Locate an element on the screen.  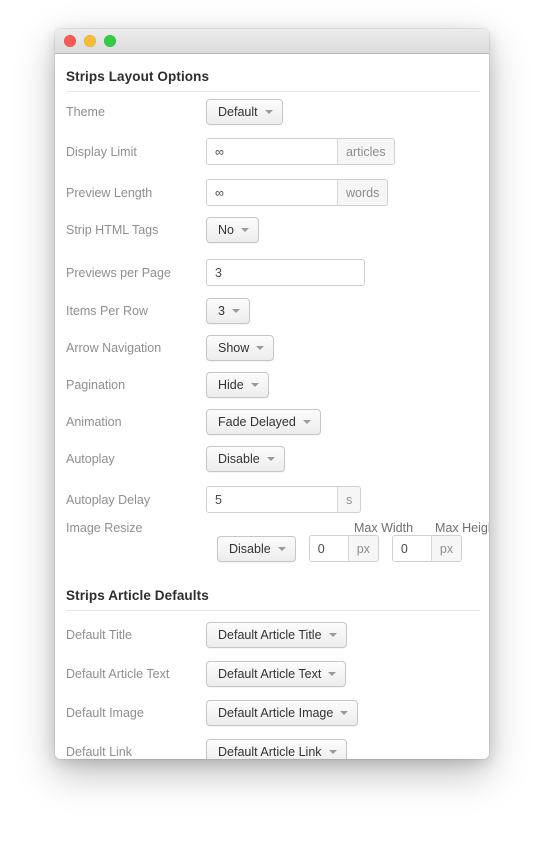
unit-max-height: px is located at coordinates (446, 548).